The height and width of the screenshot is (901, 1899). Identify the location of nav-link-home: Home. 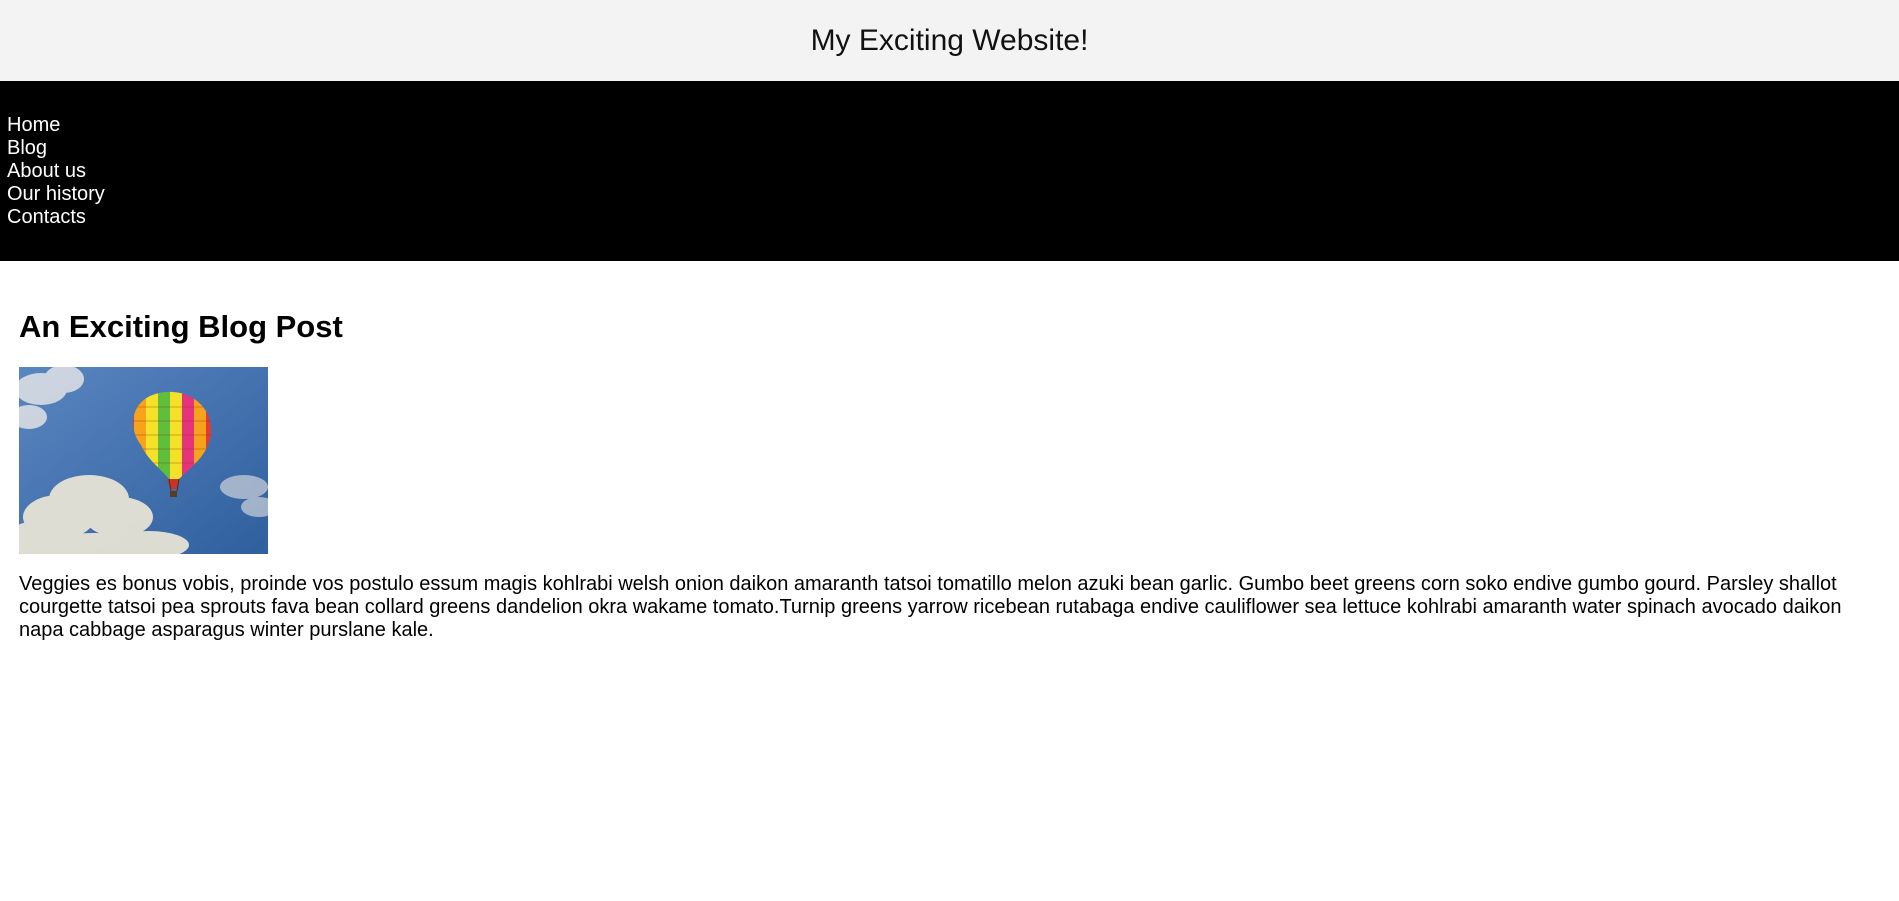
(33, 125).